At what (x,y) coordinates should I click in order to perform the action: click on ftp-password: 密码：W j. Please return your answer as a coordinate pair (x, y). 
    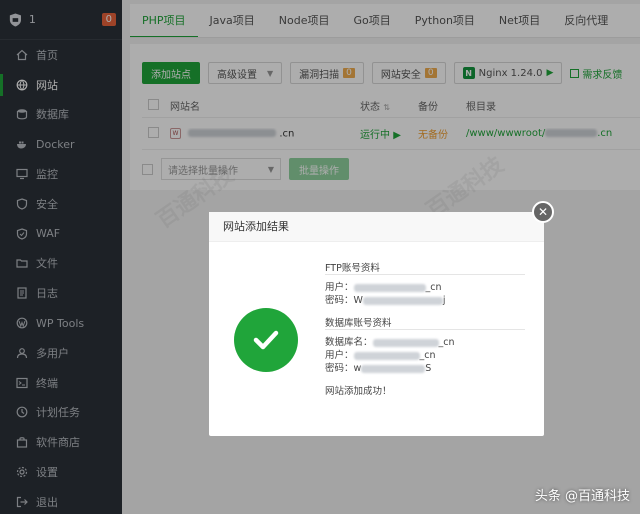
    Looking at the image, I should click on (425, 300).